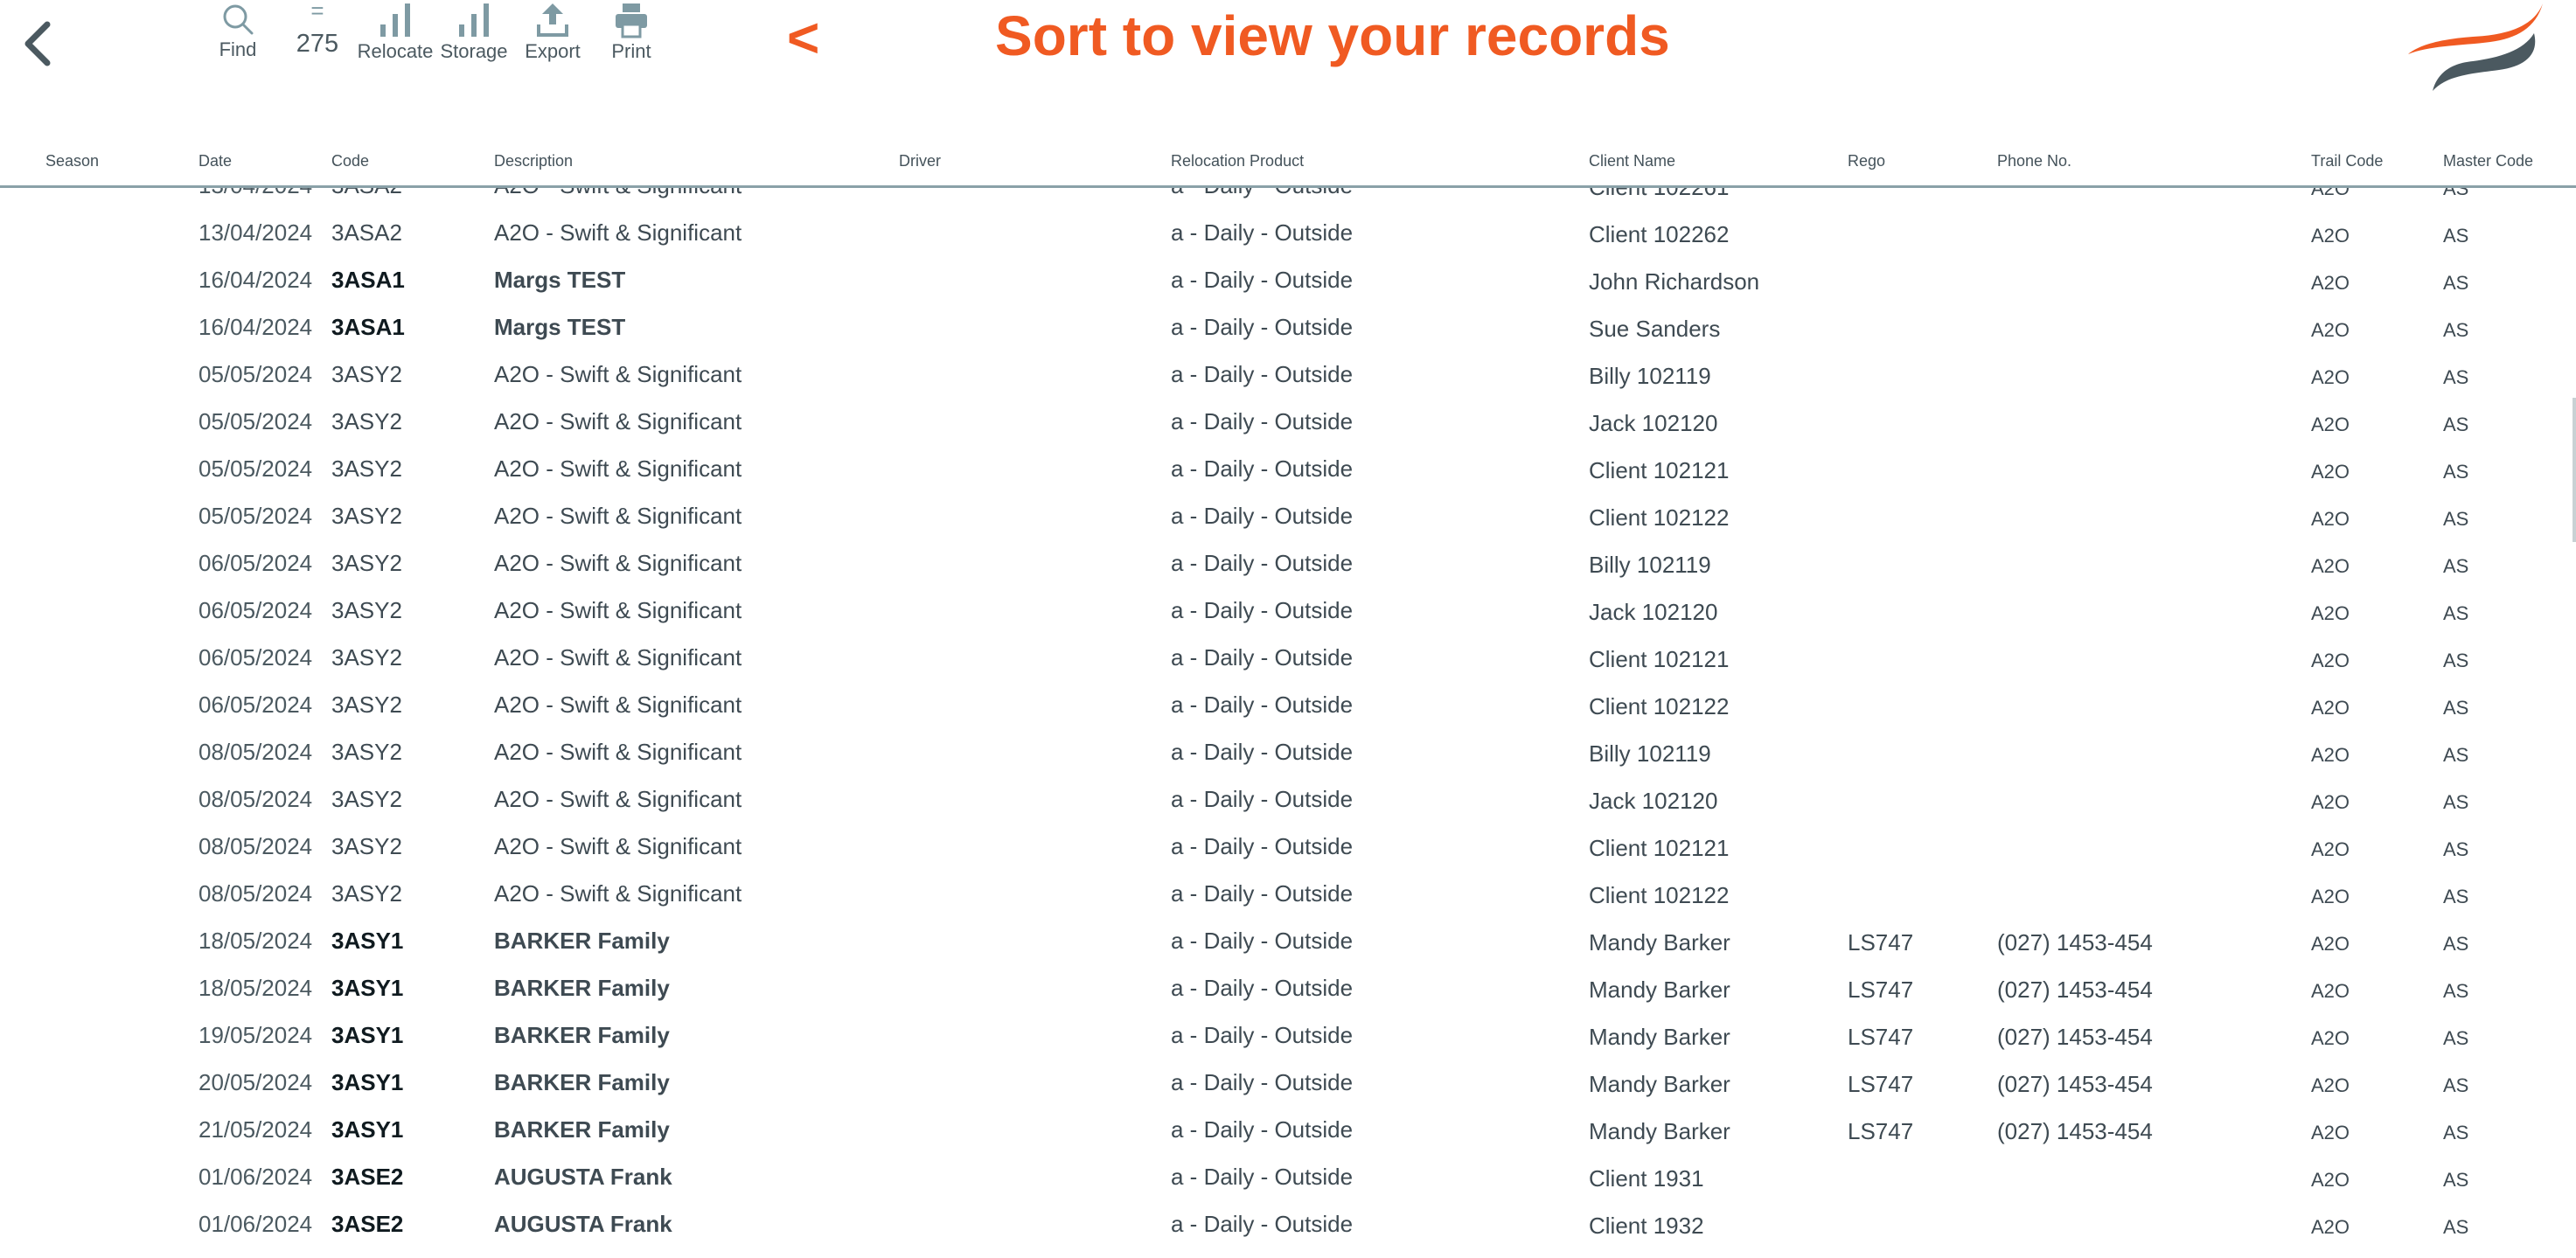  What do you see at coordinates (367, 1224) in the screenshot?
I see `cell-code: 3ASE2` at bounding box center [367, 1224].